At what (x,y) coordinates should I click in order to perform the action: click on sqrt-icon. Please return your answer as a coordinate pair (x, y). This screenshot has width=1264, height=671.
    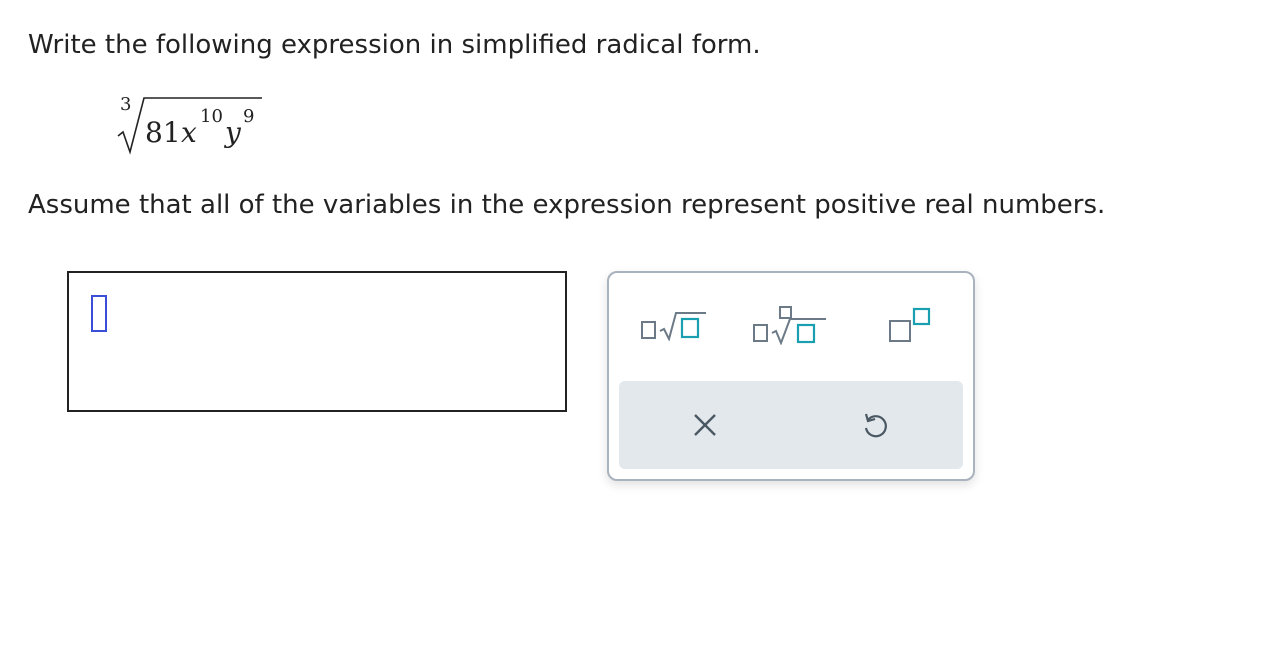
    Looking at the image, I should click on (673, 326).